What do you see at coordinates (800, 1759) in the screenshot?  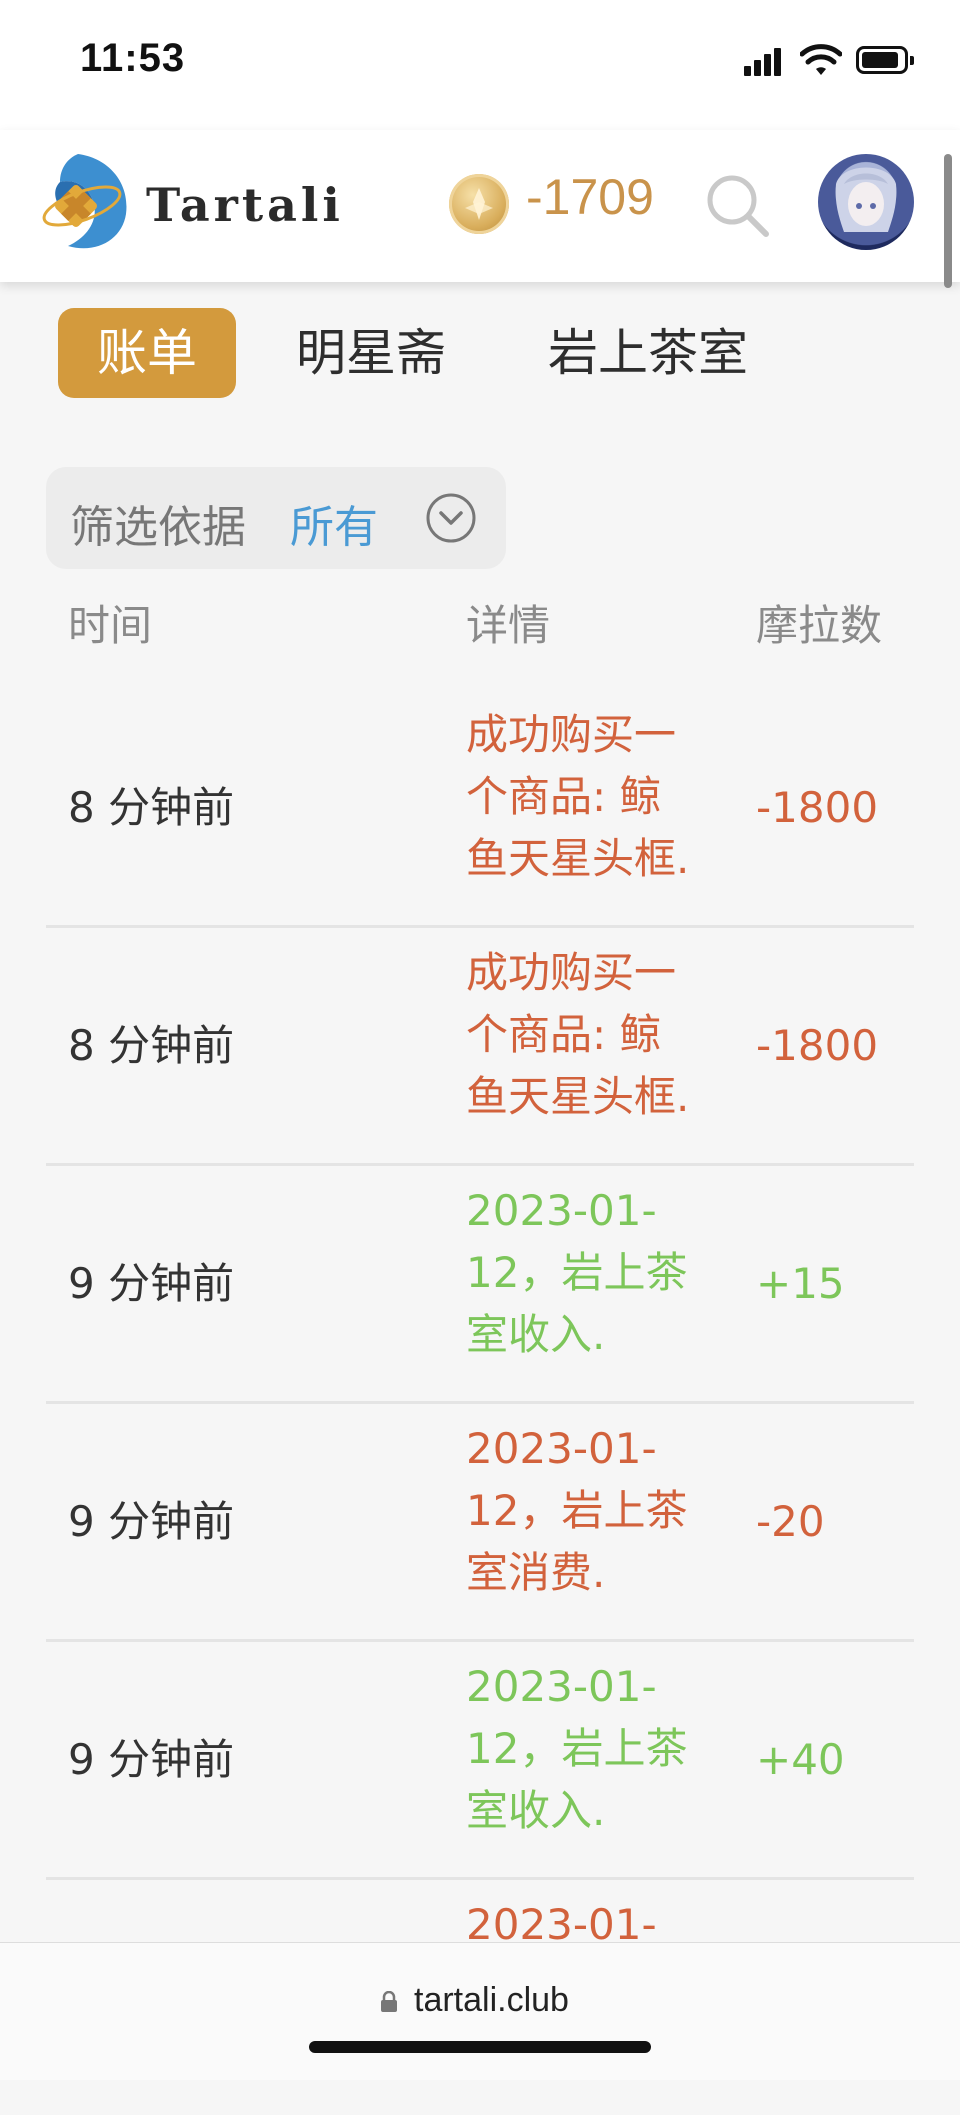 I see `row-amount: +40` at bounding box center [800, 1759].